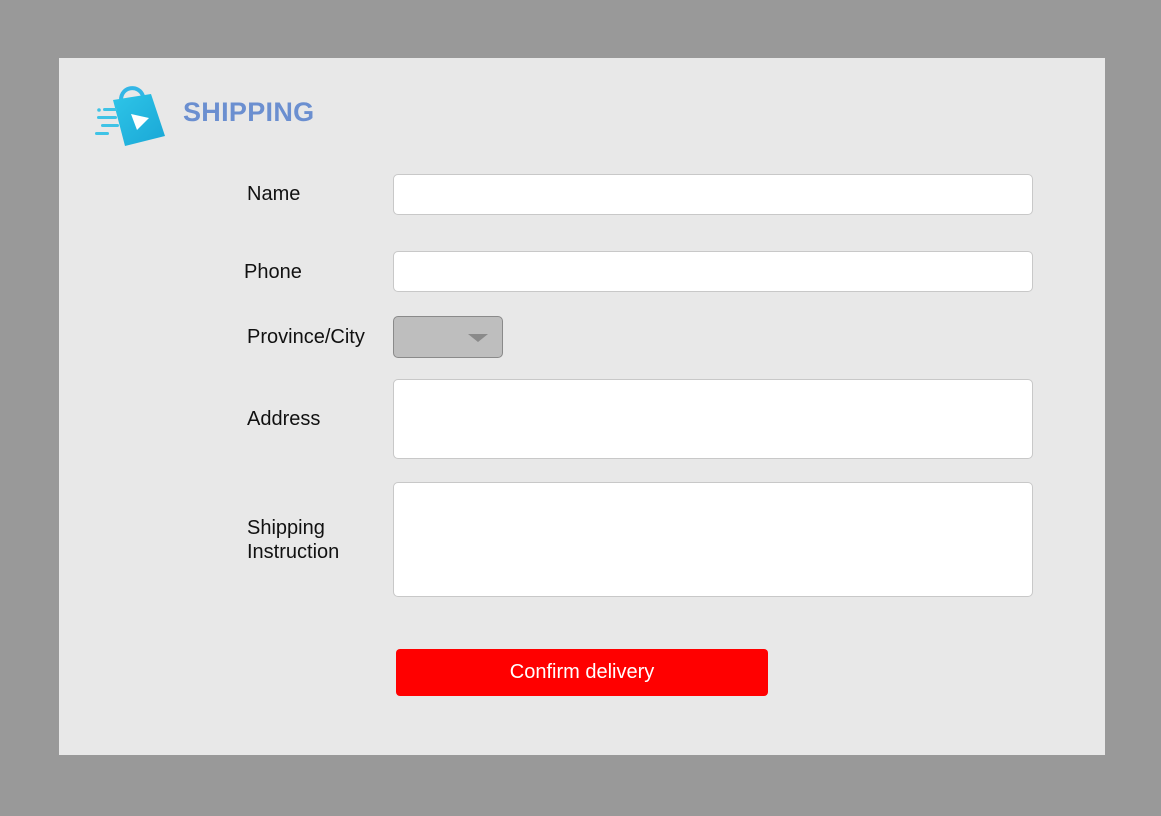 Image resolution: width=1161 pixels, height=816 pixels. Describe the element at coordinates (582, 672) in the screenshot. I see `confirm-delivery-button: Confirm delivery` at that location.